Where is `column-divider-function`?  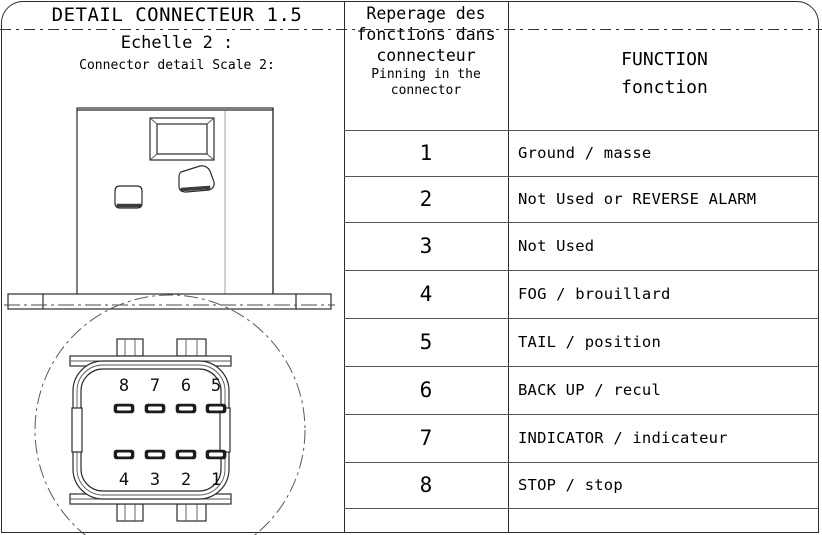 column-divider-function is located at coordinates (508, 267).